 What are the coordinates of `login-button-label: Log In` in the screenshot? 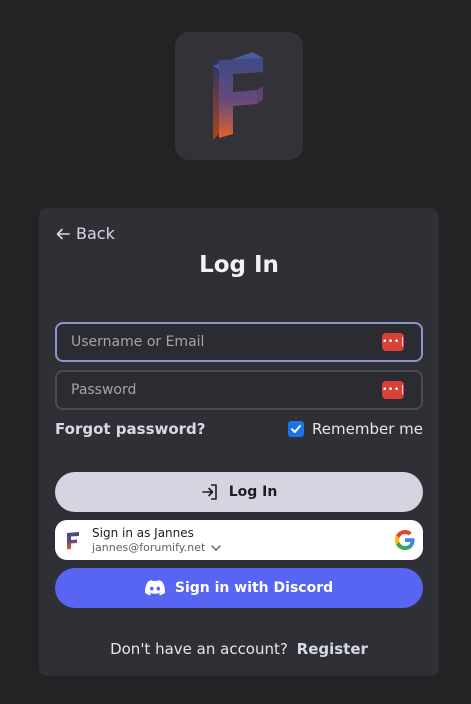 It's located at (253, 492).